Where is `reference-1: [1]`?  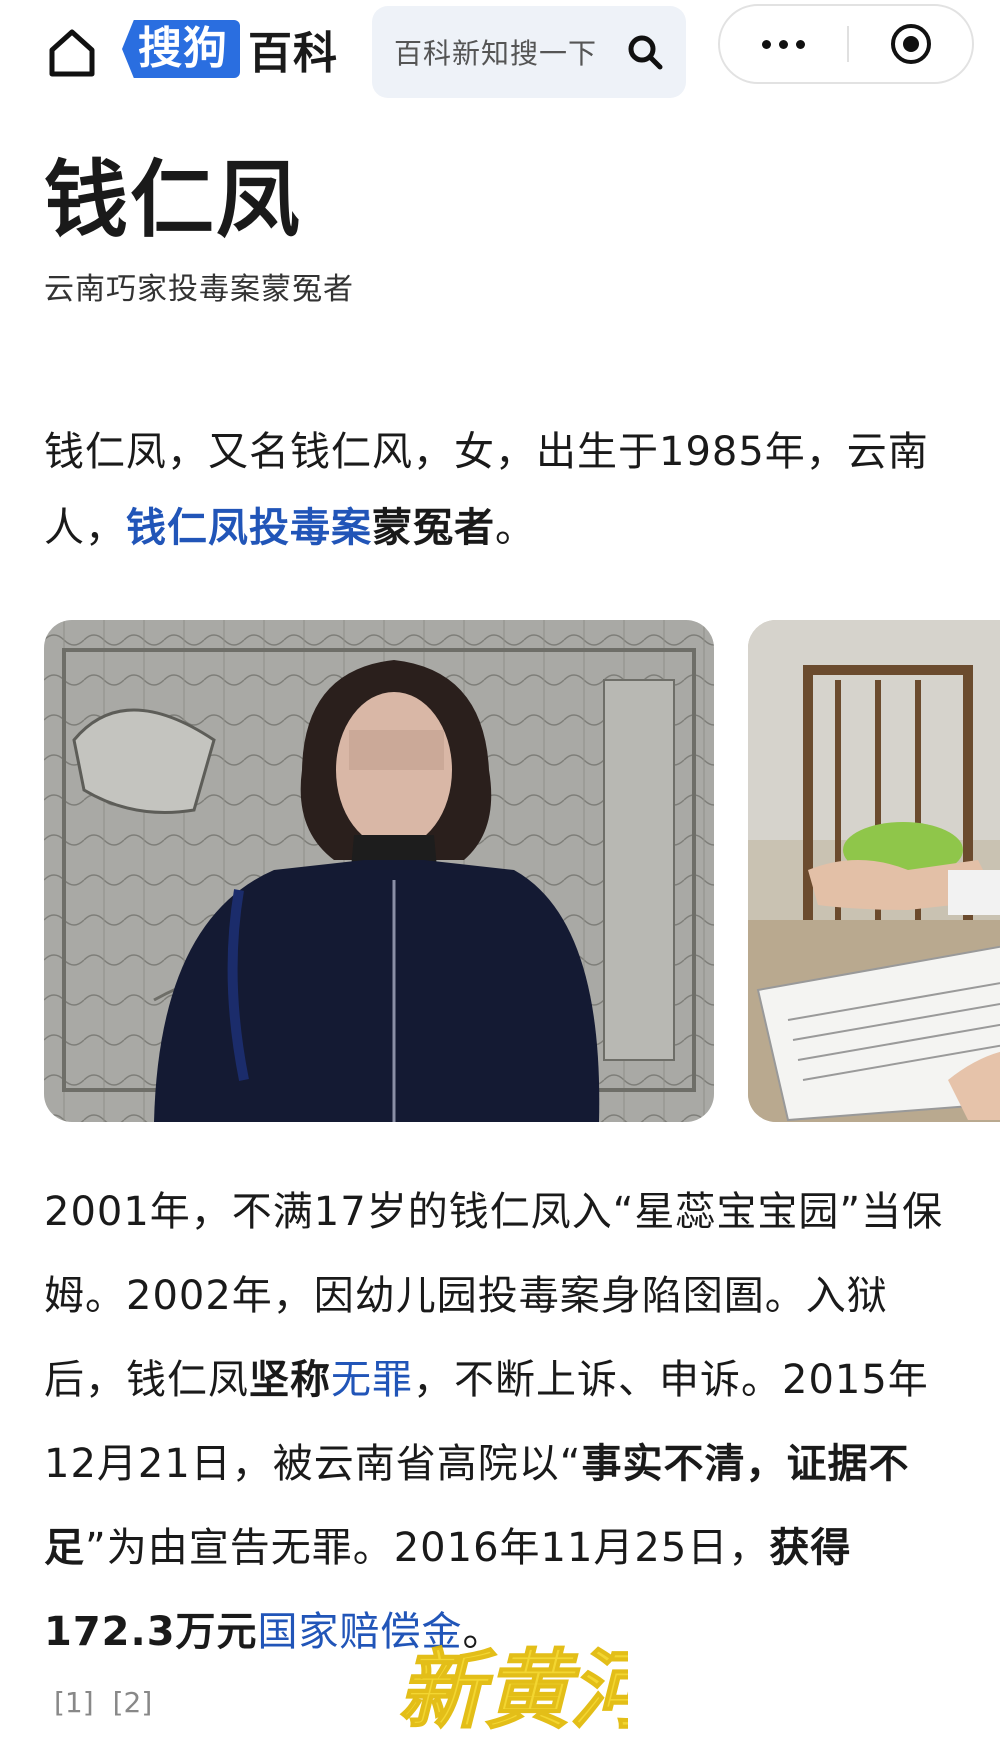
reference-1: [1] is located at coordinates (74, 1702).